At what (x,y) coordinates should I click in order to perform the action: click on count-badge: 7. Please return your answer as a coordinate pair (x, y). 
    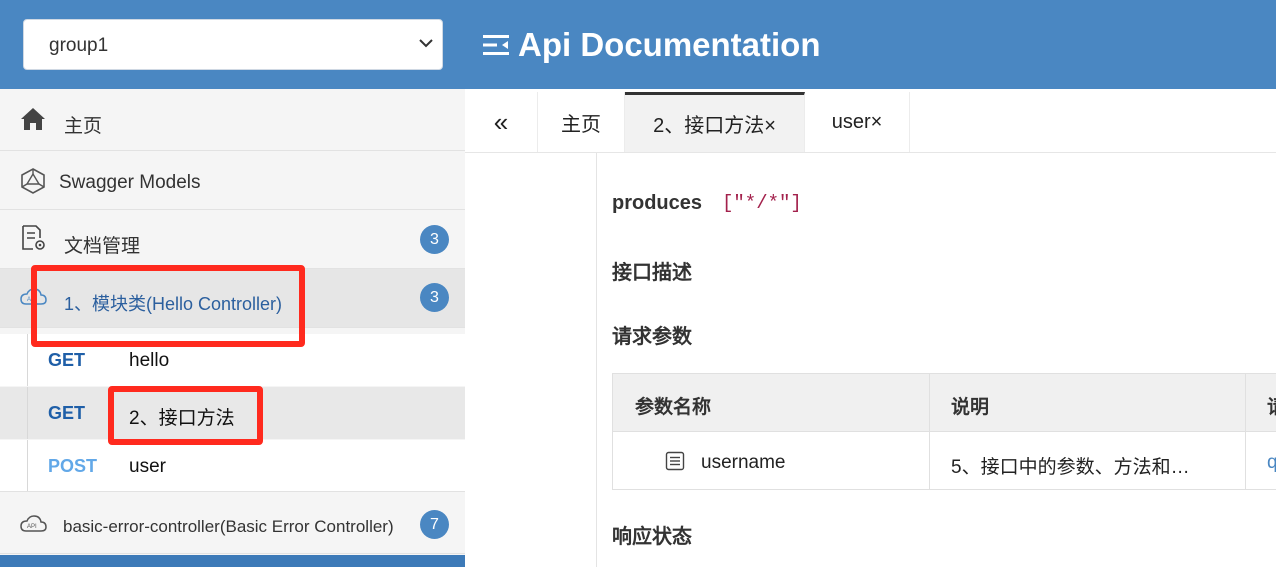
    Looking at the image, I should click on (434, 524).